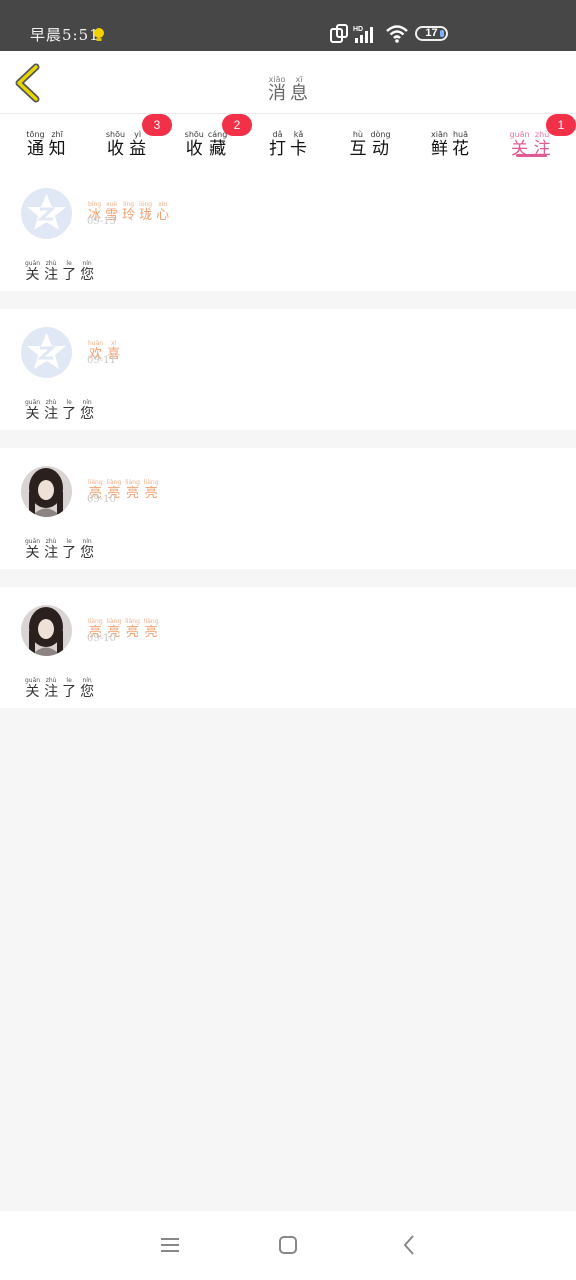 The image size is (576, 1280). I want to click on menu-icon, so click(170, 1245).